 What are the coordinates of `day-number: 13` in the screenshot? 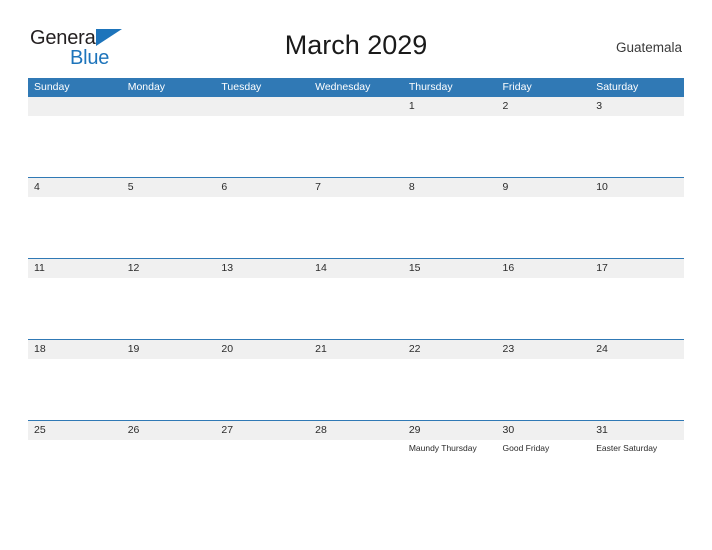 It's located at (227, 268).